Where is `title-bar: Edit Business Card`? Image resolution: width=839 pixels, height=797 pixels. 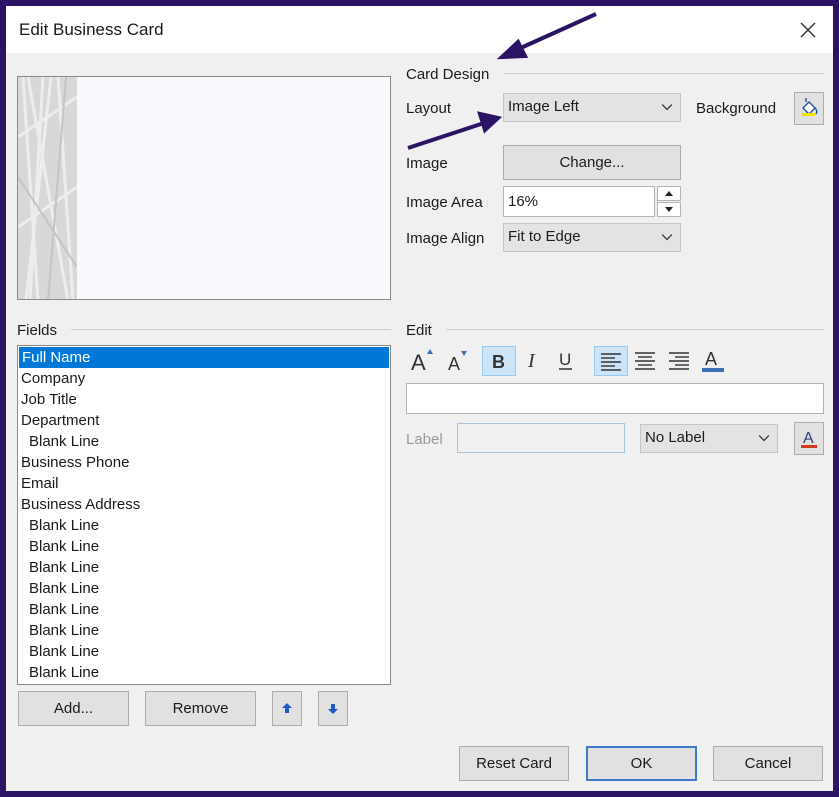 title-bar: Edit Business Card is located at coordinates (419, 29).